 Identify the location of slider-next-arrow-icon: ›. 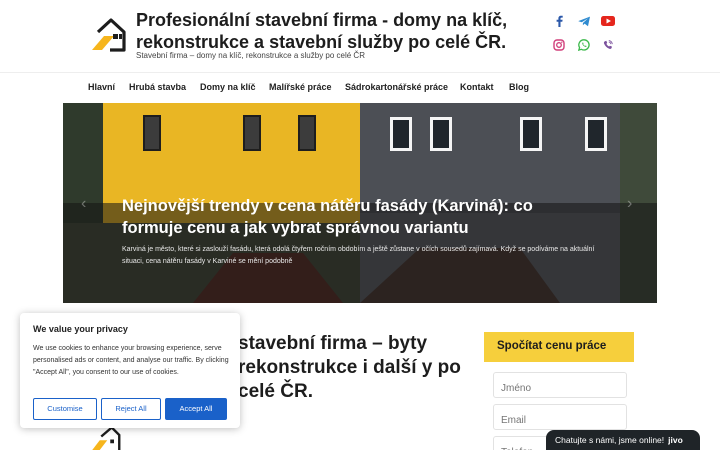
(634, 203).